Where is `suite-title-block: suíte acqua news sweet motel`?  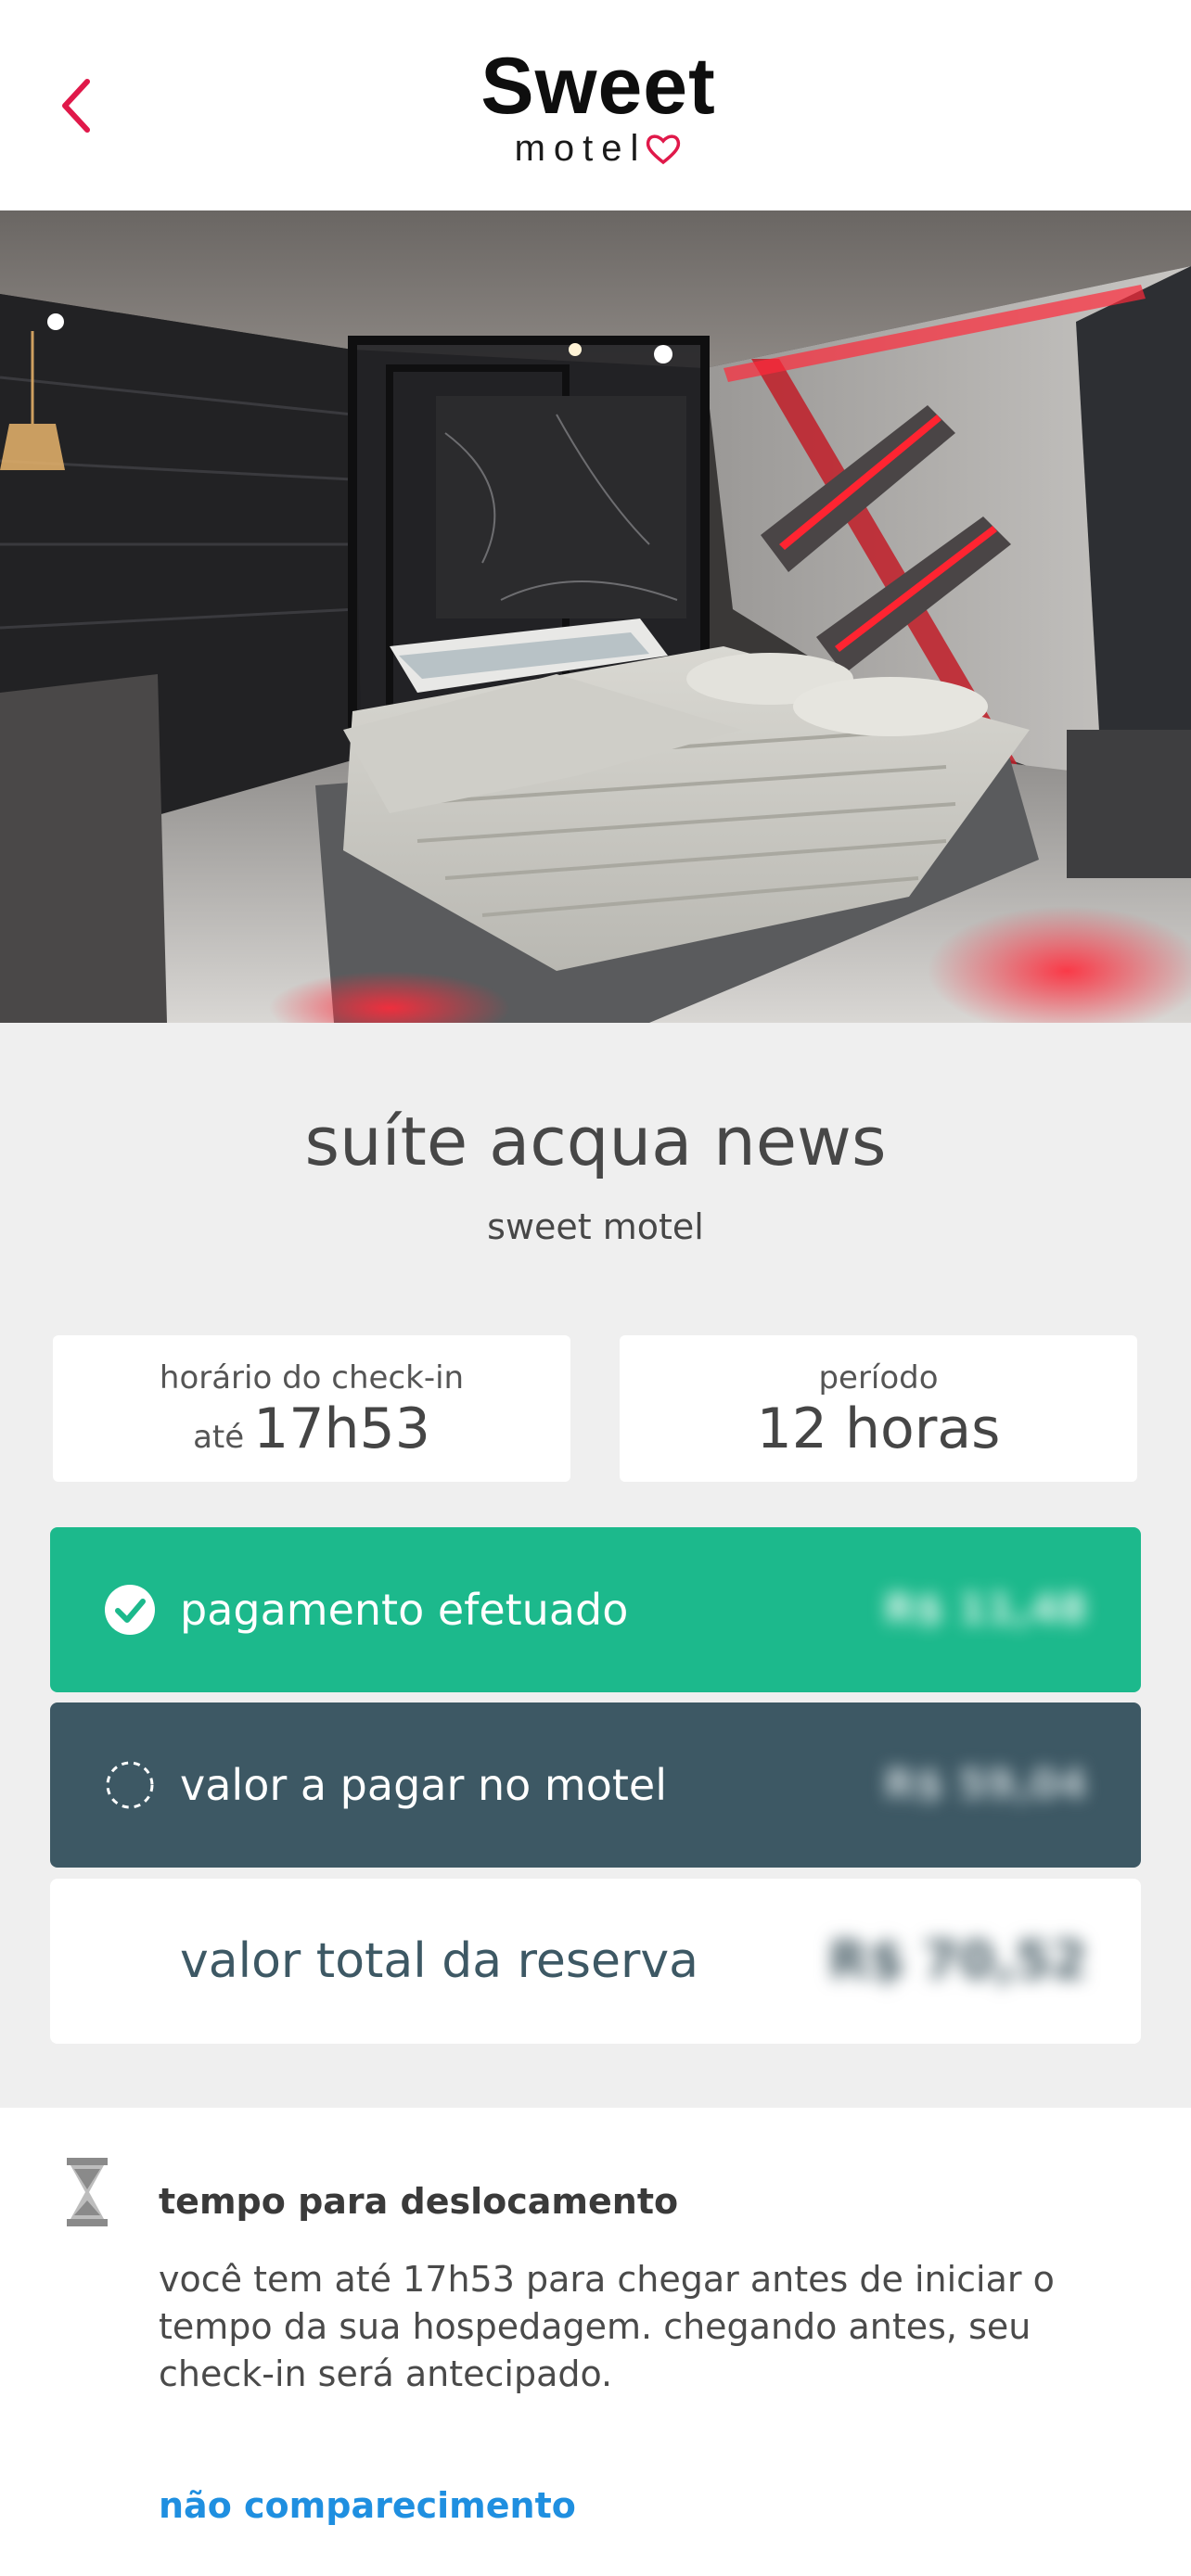
suite-title-block: suíte acqua news sweet motel is located at coordinates (595, 1175).